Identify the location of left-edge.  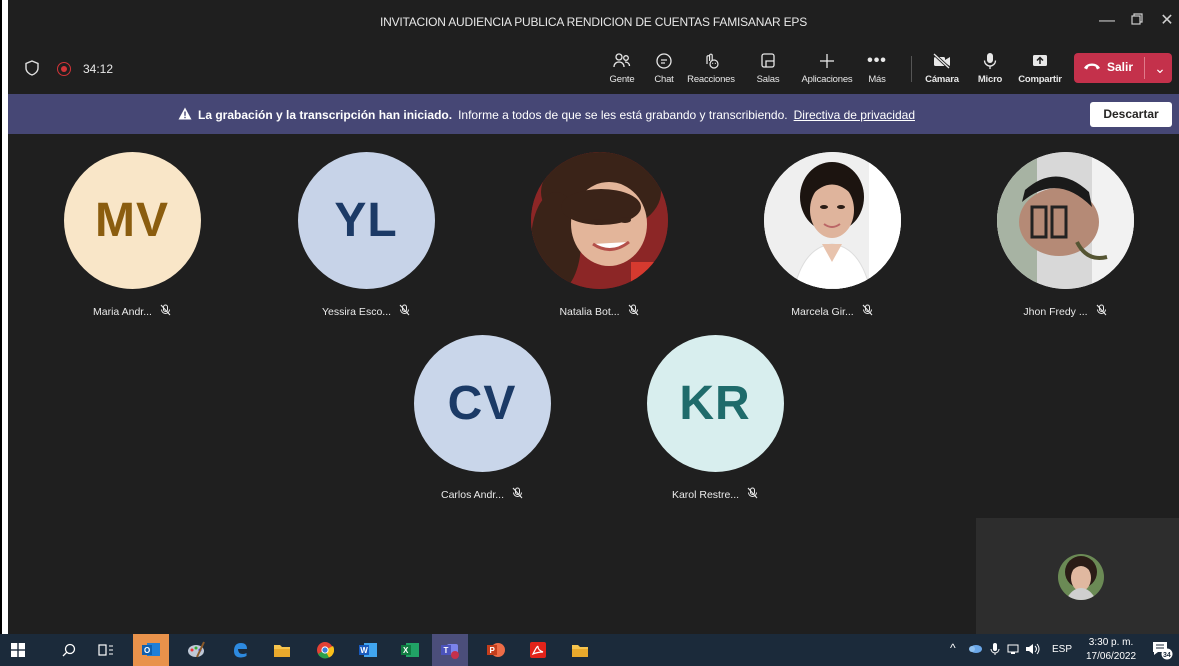
(1, 317).